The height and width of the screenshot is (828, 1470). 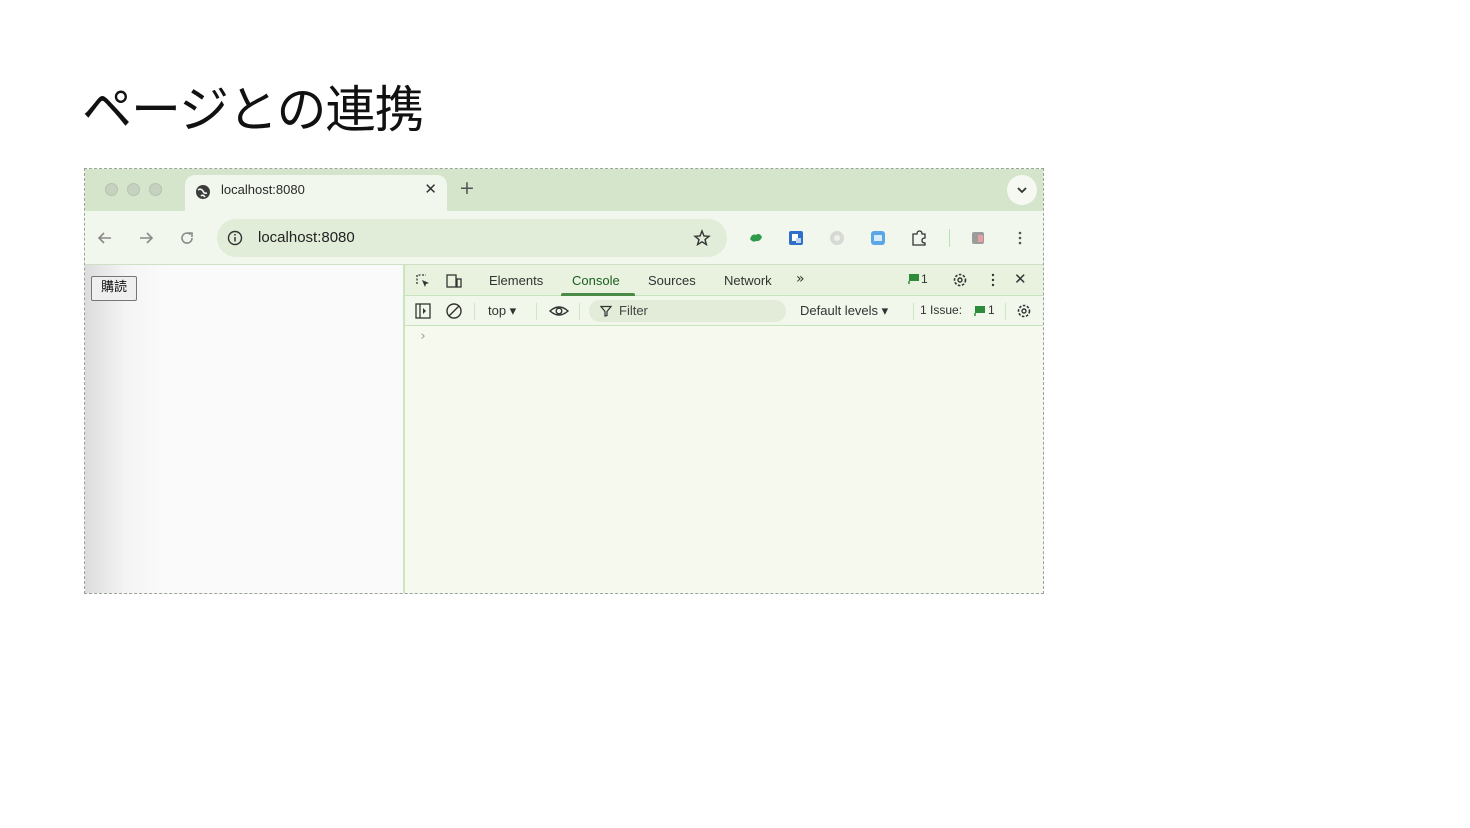 I want to click on forward-arrow-icon, so click(x=146, y=238).